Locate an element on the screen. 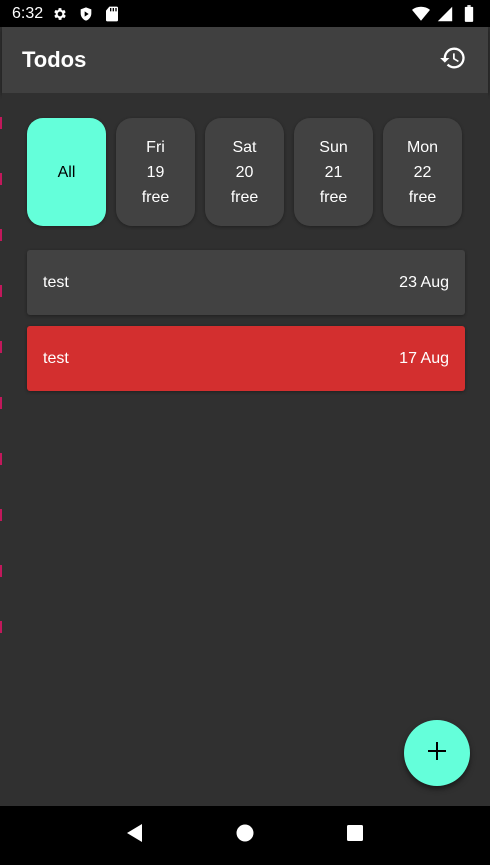 The image size is (490, 865). todo-date: 23 Aug is located at coordinates (424, 282).